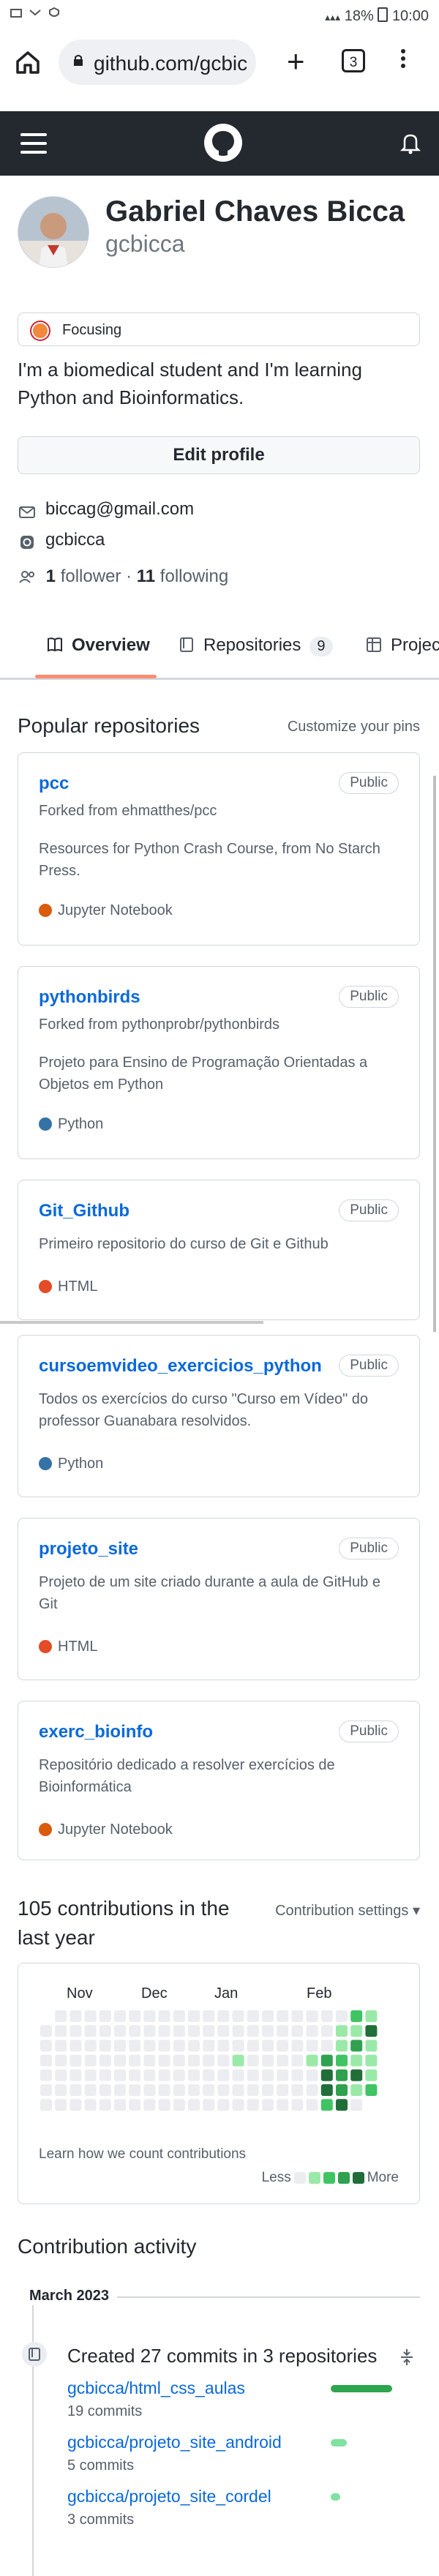 The height and width of the screenshot is (2576, 439). I want to click on activity-commit-count: 3 commits, so click(100, 2520).